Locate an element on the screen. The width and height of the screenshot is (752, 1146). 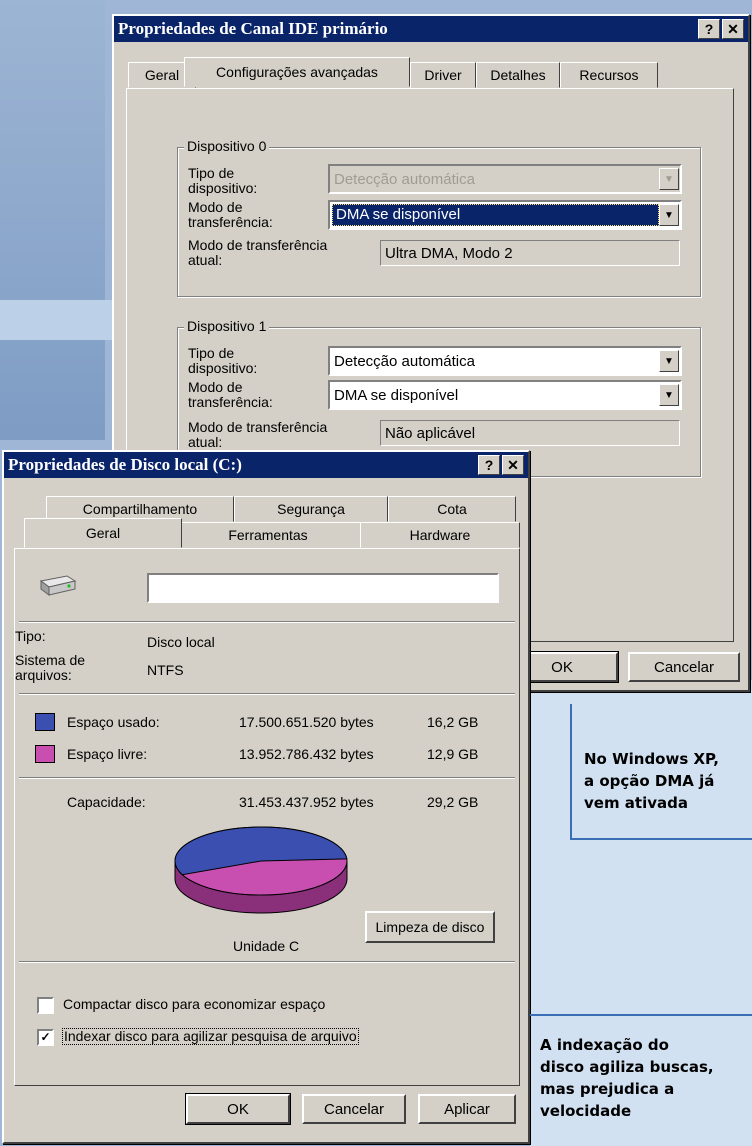
background-panel is located at coordinates (52, 220).